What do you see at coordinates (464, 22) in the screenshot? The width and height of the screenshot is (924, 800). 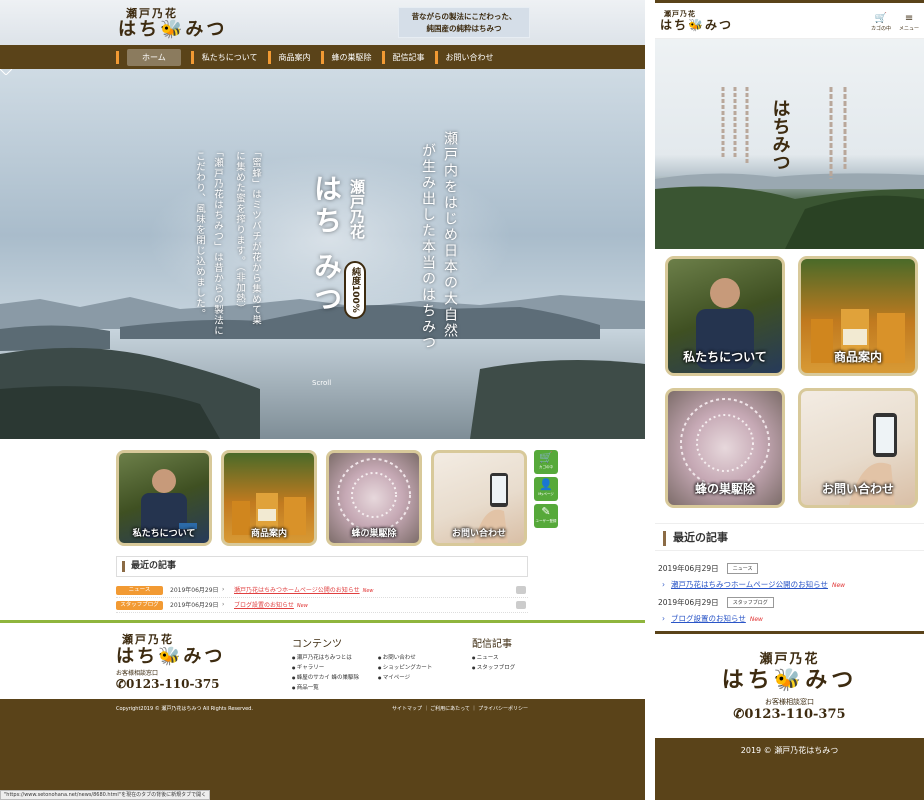 I see `header-tagline: 昔ながらの製法にこだわった、 純国産の純粋はちみつ` at bounding box center [464, 22].